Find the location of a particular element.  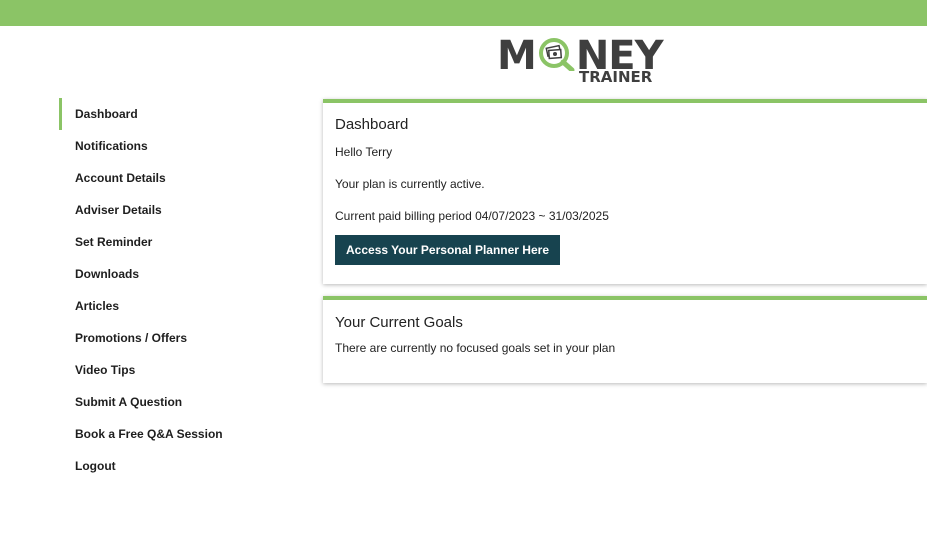

sidebar-item-dashboard: Dashboard is located at coordinates (174, 114).